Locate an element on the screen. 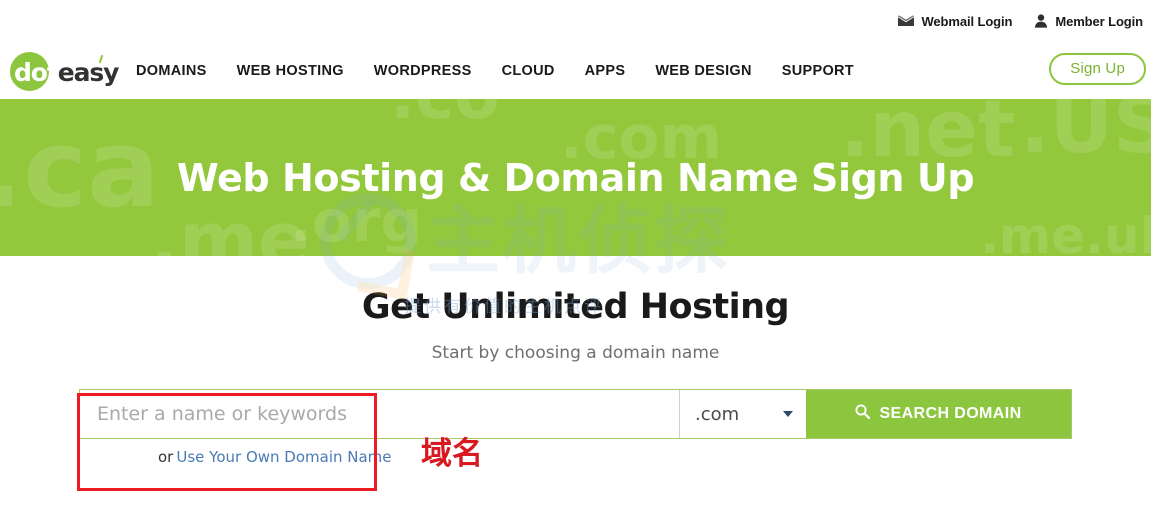 This screenshot has height=531, width=1151. tld-watermark-co: .co is located at coordinates (445, 116).